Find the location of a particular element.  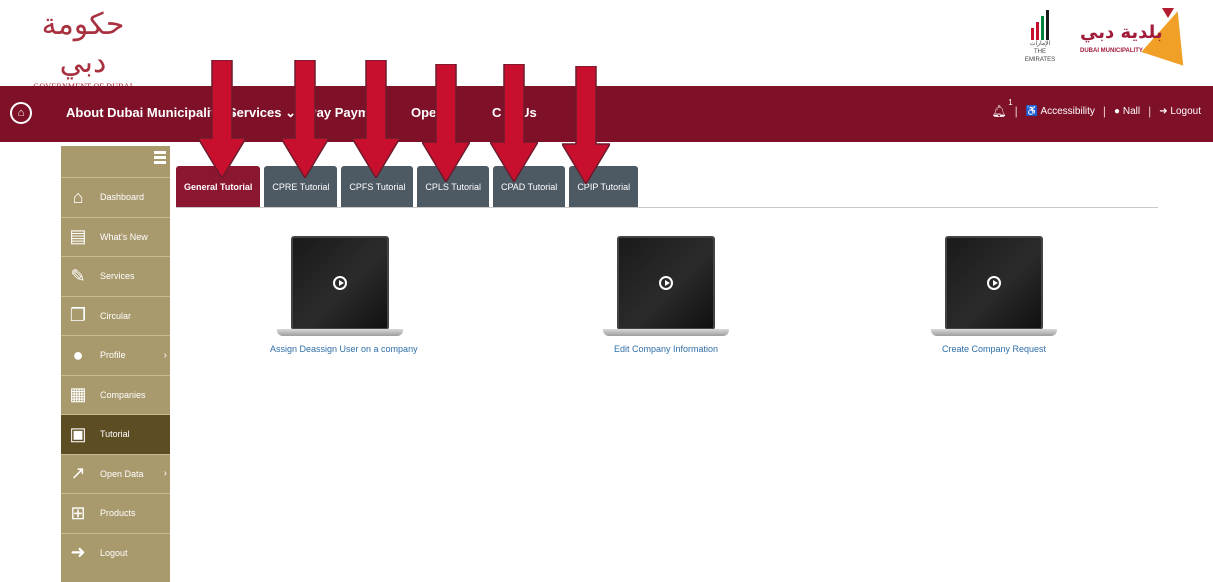

uae-logo-bars is located at coordinates (1040, 25).